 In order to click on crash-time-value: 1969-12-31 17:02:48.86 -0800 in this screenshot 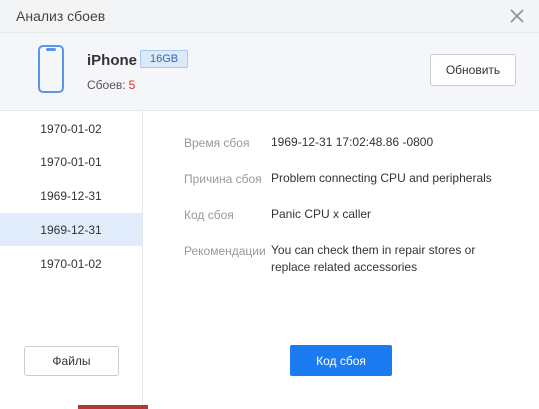, I will do `click(352, 142)`.